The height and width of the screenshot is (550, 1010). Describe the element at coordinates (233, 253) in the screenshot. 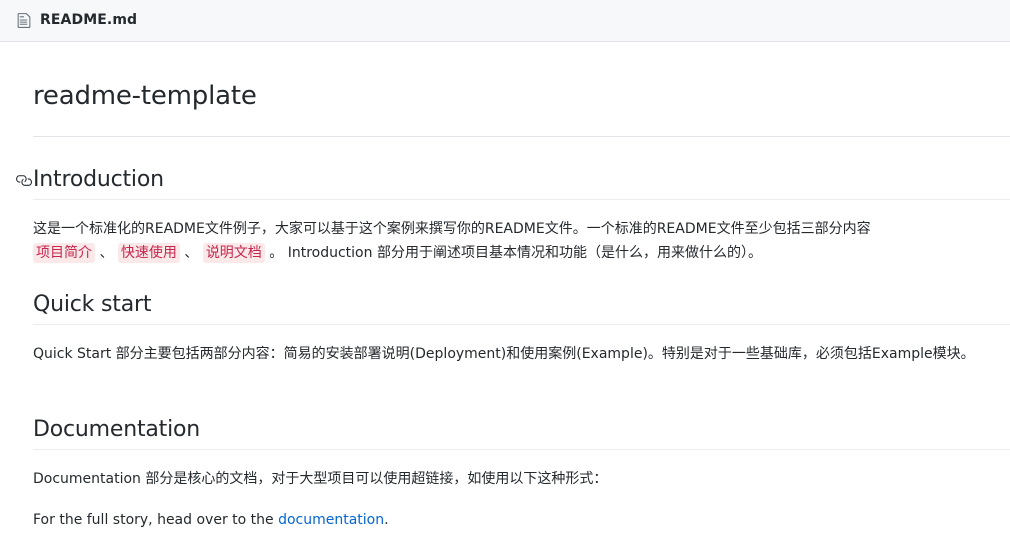

I see `code-docs: 说明文档` at that location.